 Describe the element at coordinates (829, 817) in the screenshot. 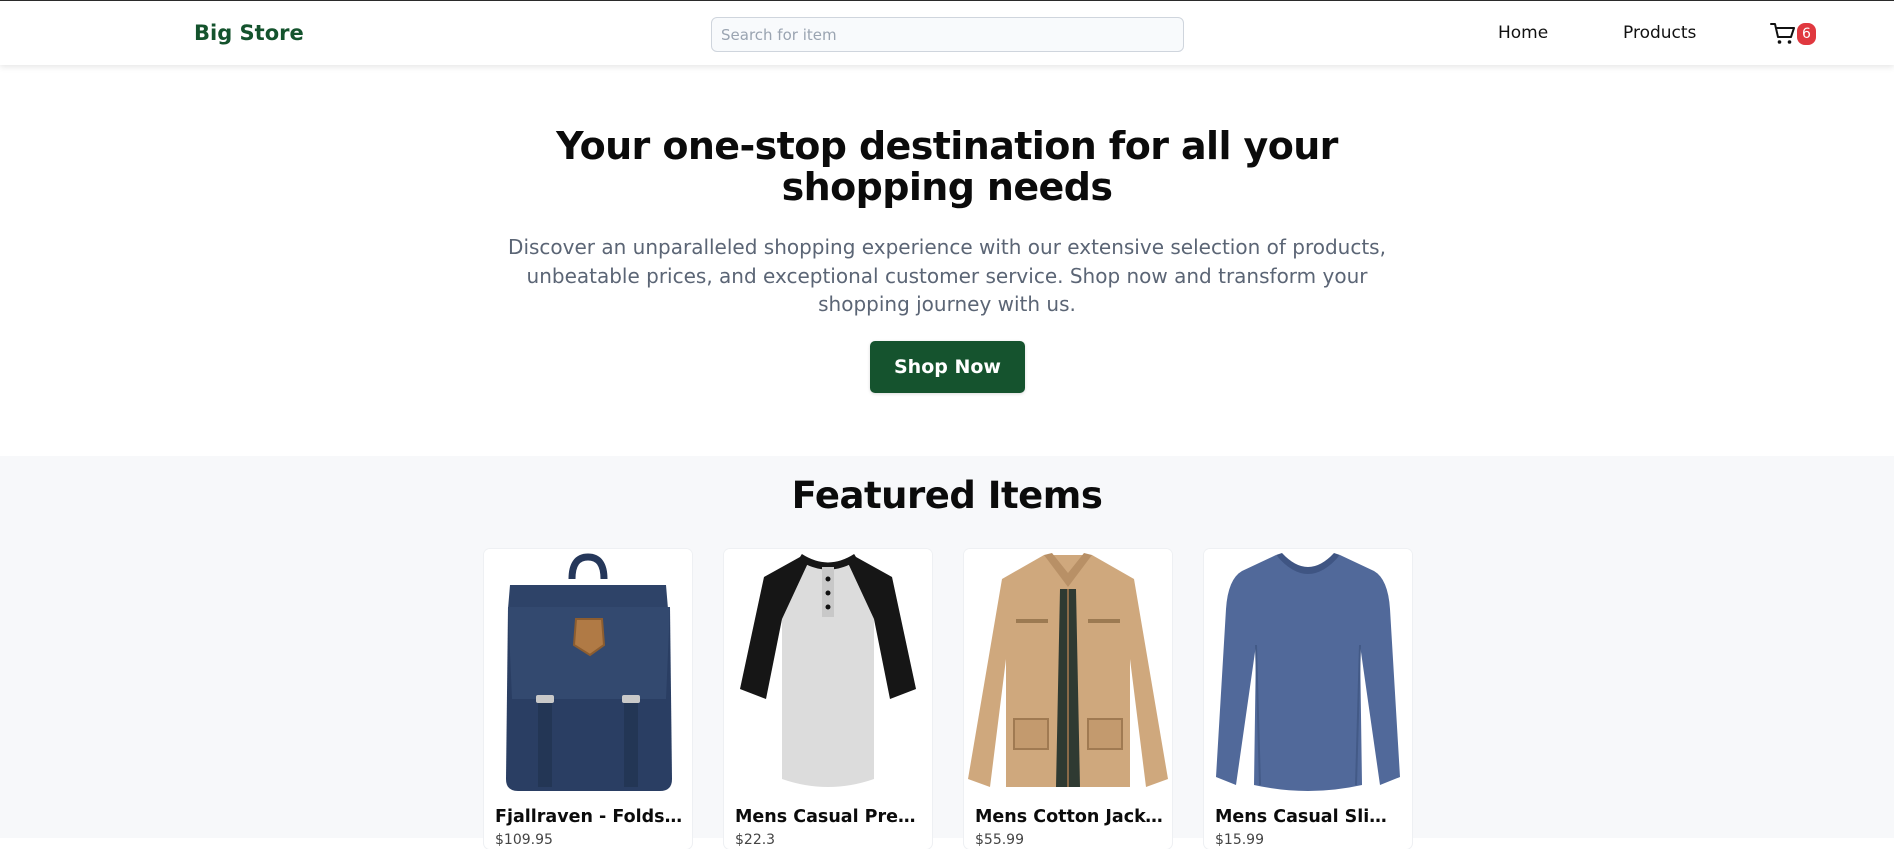

I see `product-name: Mens Casual Premium Slim Fit T-Shirts` at that location.